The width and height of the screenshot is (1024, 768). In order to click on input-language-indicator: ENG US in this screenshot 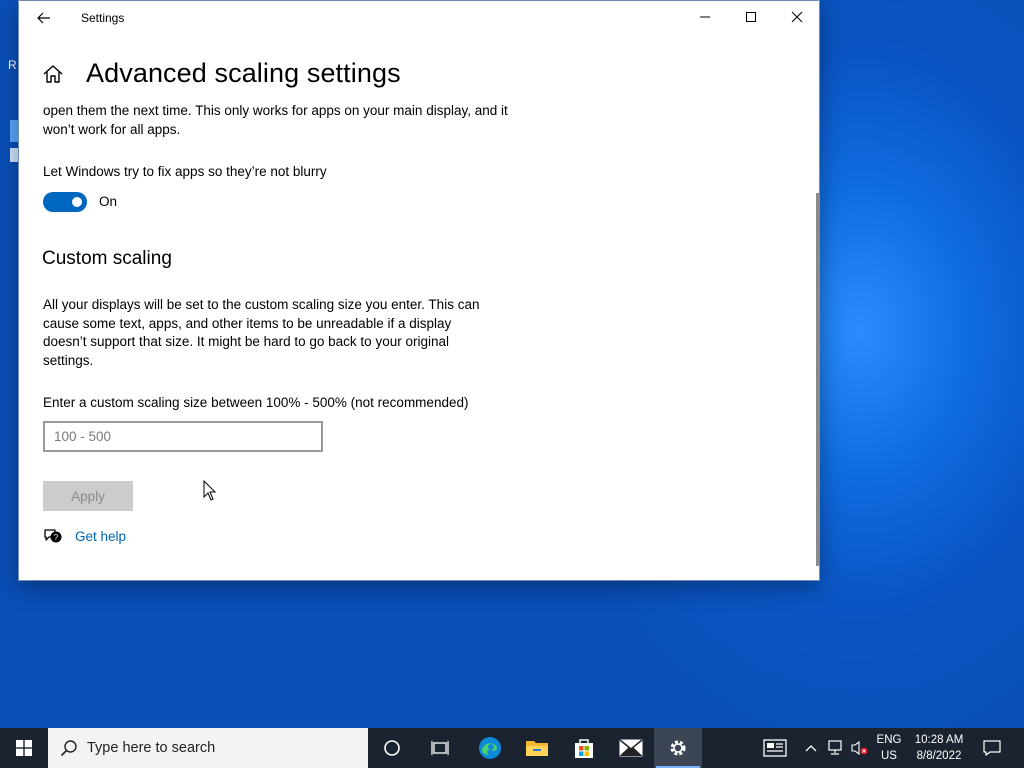, I will do `click(889, 748)`.